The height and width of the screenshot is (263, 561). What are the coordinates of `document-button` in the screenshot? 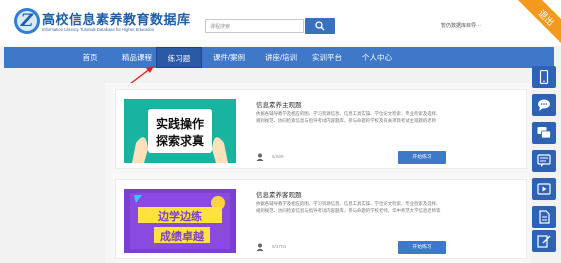 It's located at (544, 217).